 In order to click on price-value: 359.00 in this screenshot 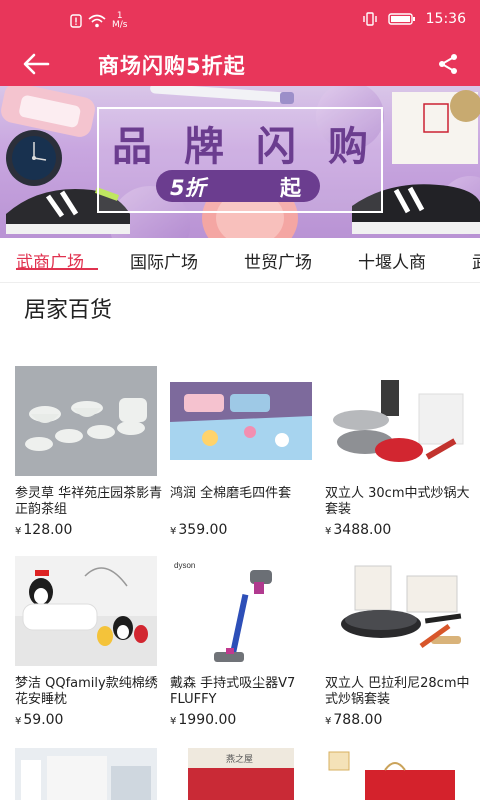, I will do `click(203, 530)`.